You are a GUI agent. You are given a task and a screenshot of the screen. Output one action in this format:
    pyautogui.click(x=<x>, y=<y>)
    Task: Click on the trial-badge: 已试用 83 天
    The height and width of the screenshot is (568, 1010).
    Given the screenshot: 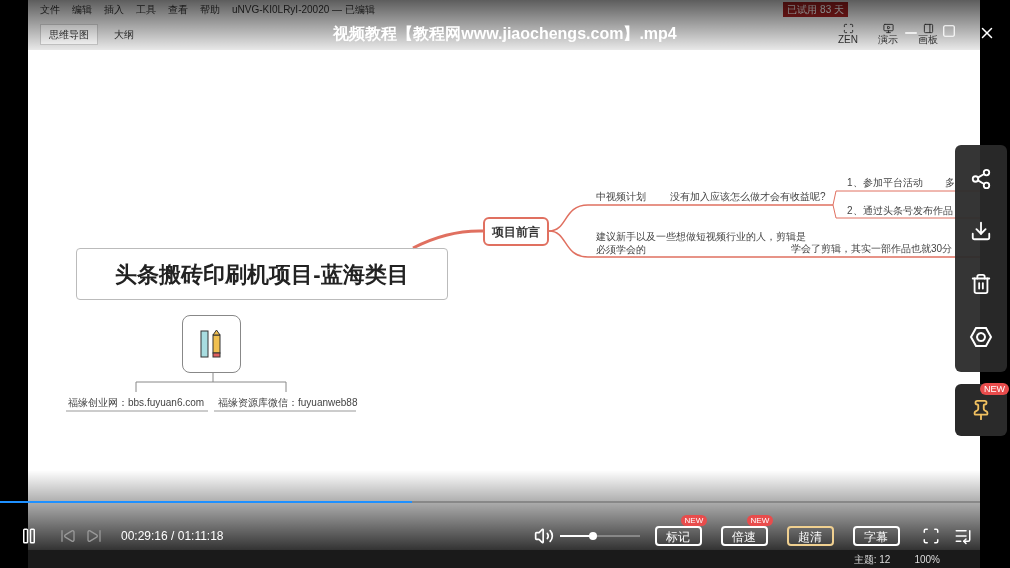 What is the action you would take?
    pyautogui.click(x=815, y=9)
    